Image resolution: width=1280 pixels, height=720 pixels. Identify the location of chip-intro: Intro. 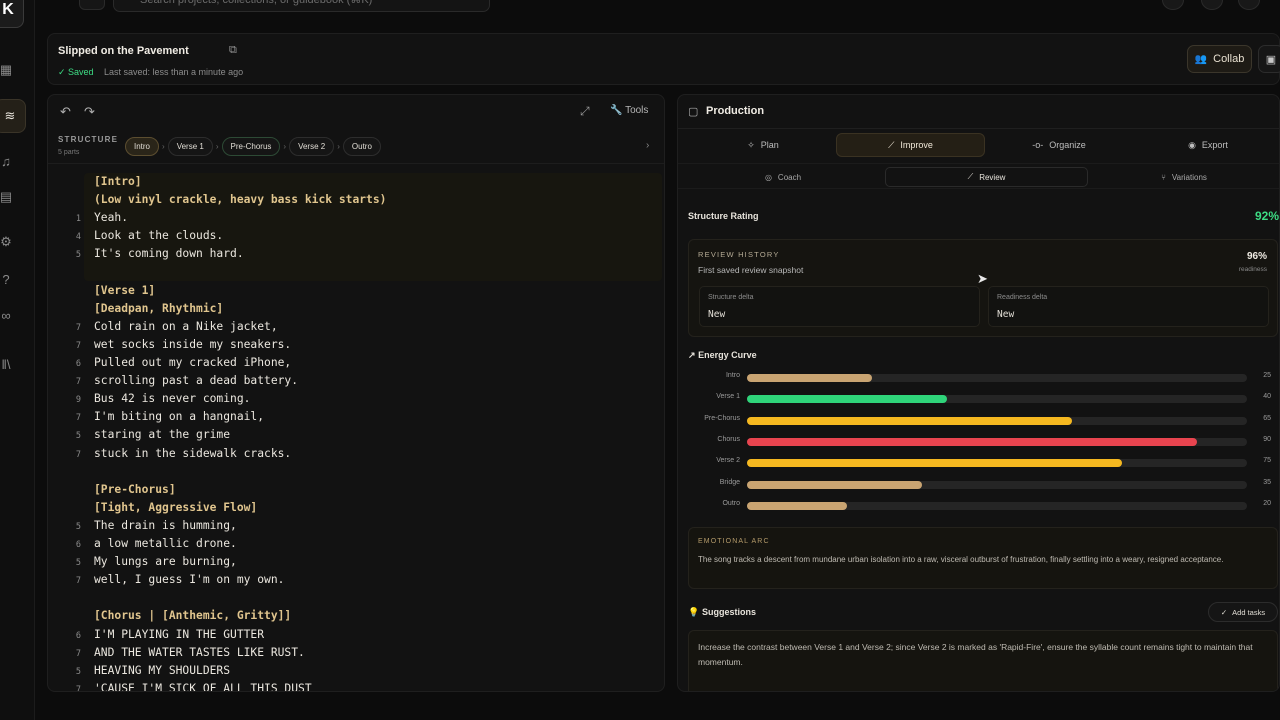
(142, 146).